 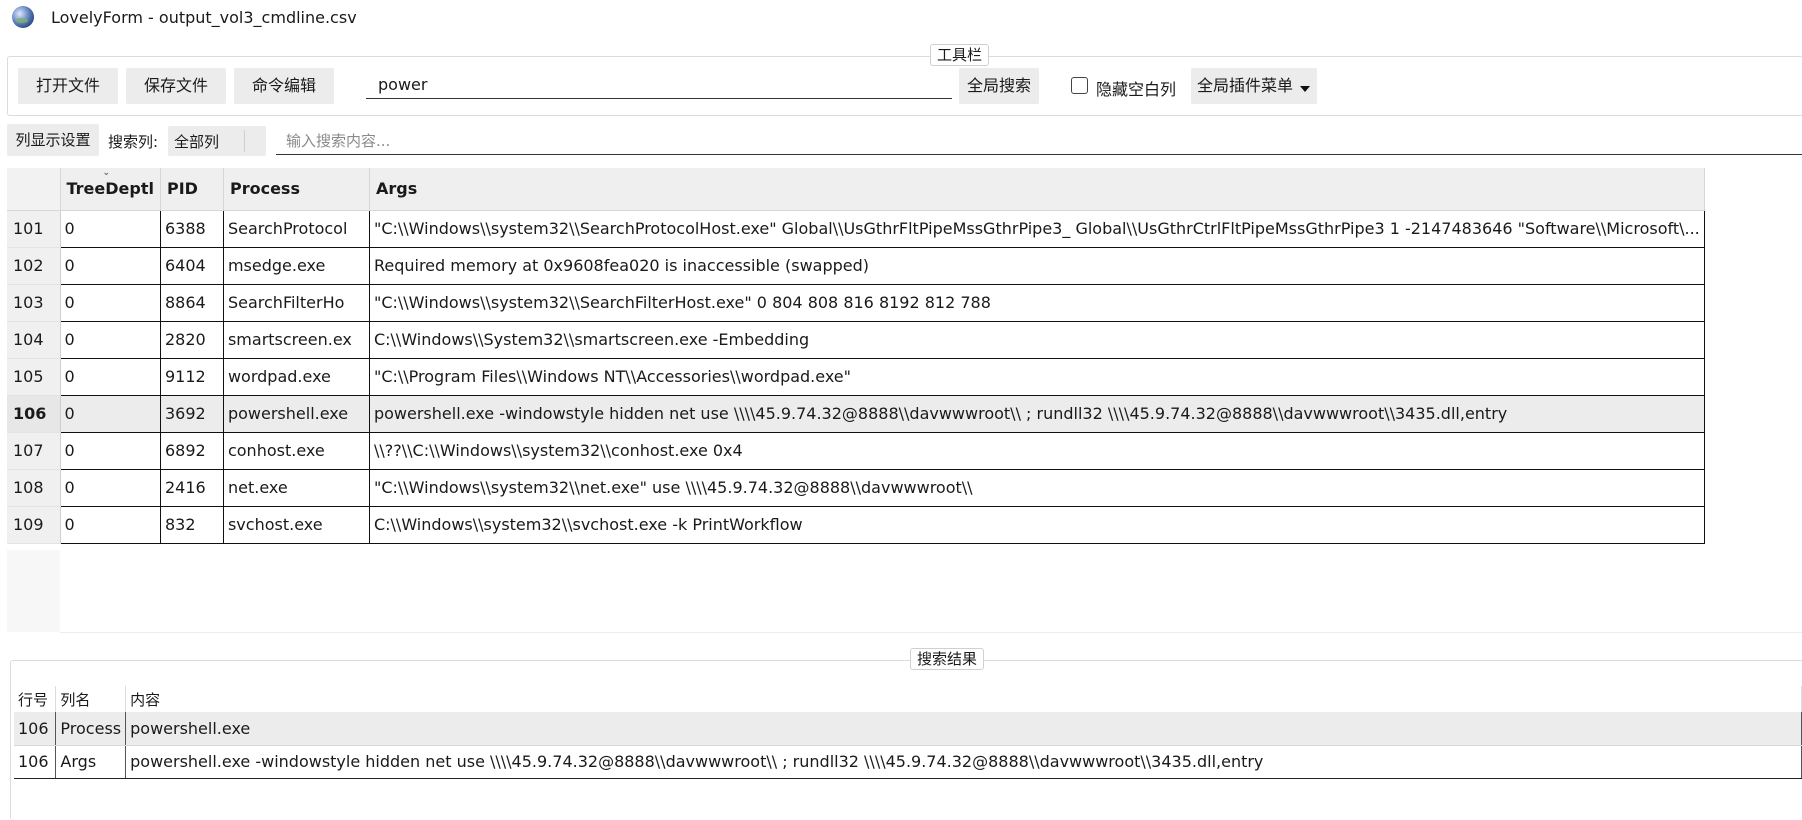 I want to click on column-display-settings-button: 列显示设置, so click(x=53, y=140).